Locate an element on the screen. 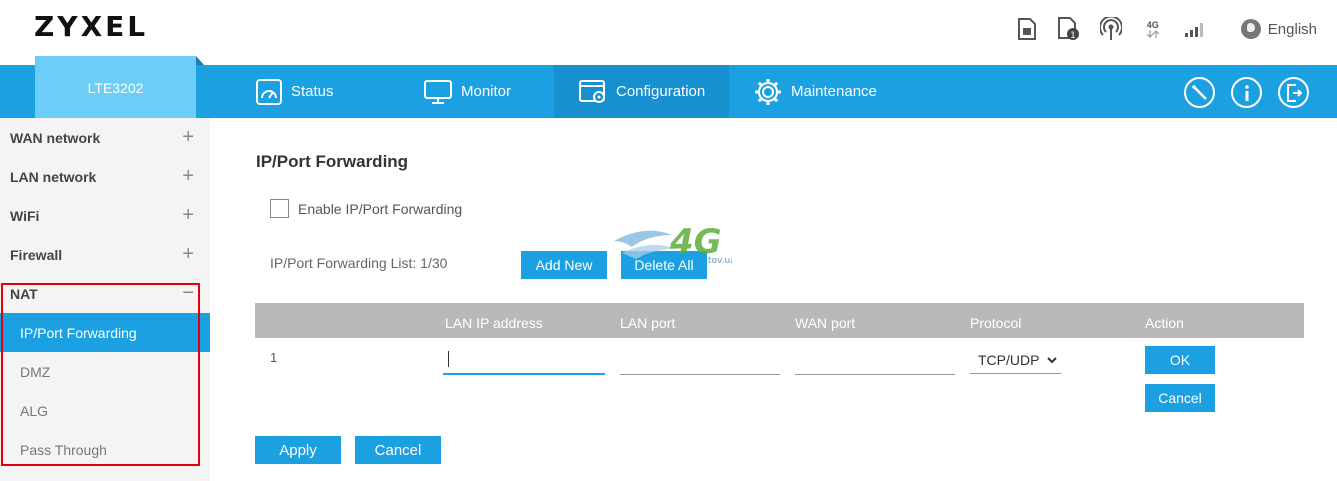  sidebar-item-firewall: Firewall + is located at coordinates (105, 254).